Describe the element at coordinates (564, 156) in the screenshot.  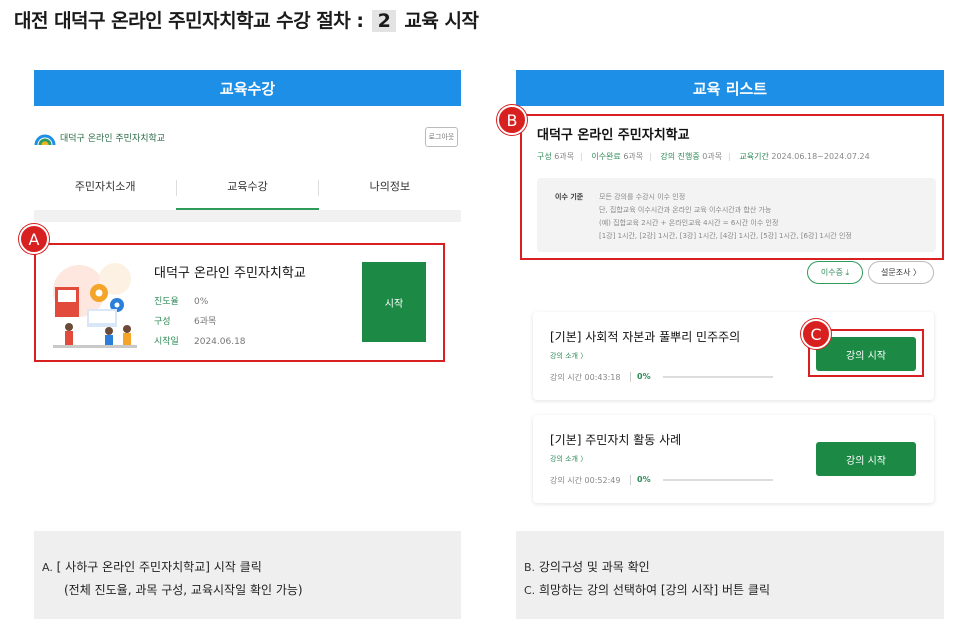
I see `meta-composition-value: 6과목` at that location.